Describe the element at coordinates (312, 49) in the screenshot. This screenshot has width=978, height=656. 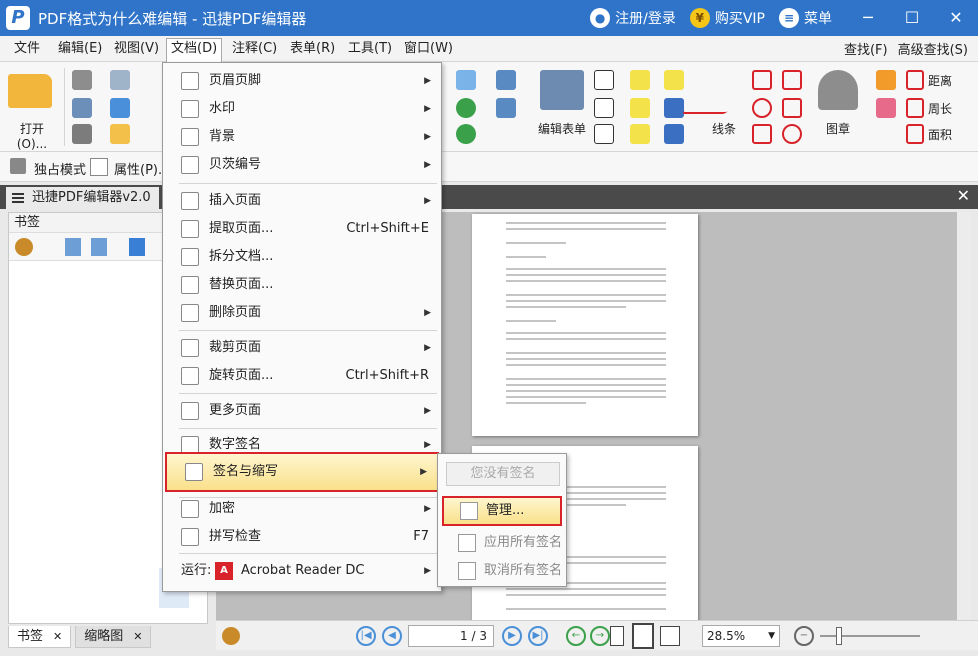
I see `menu-form: 表单(R)` at that location.